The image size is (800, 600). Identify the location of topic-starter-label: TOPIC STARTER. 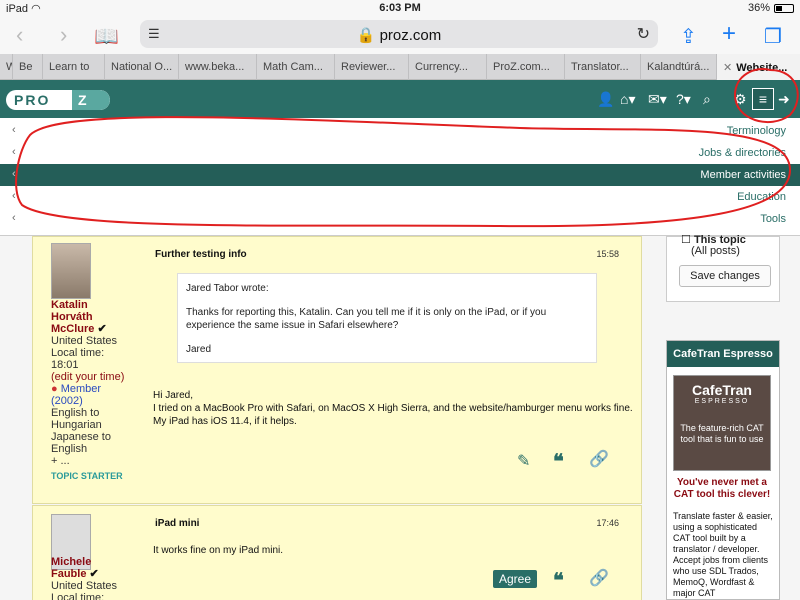
(87, 476).